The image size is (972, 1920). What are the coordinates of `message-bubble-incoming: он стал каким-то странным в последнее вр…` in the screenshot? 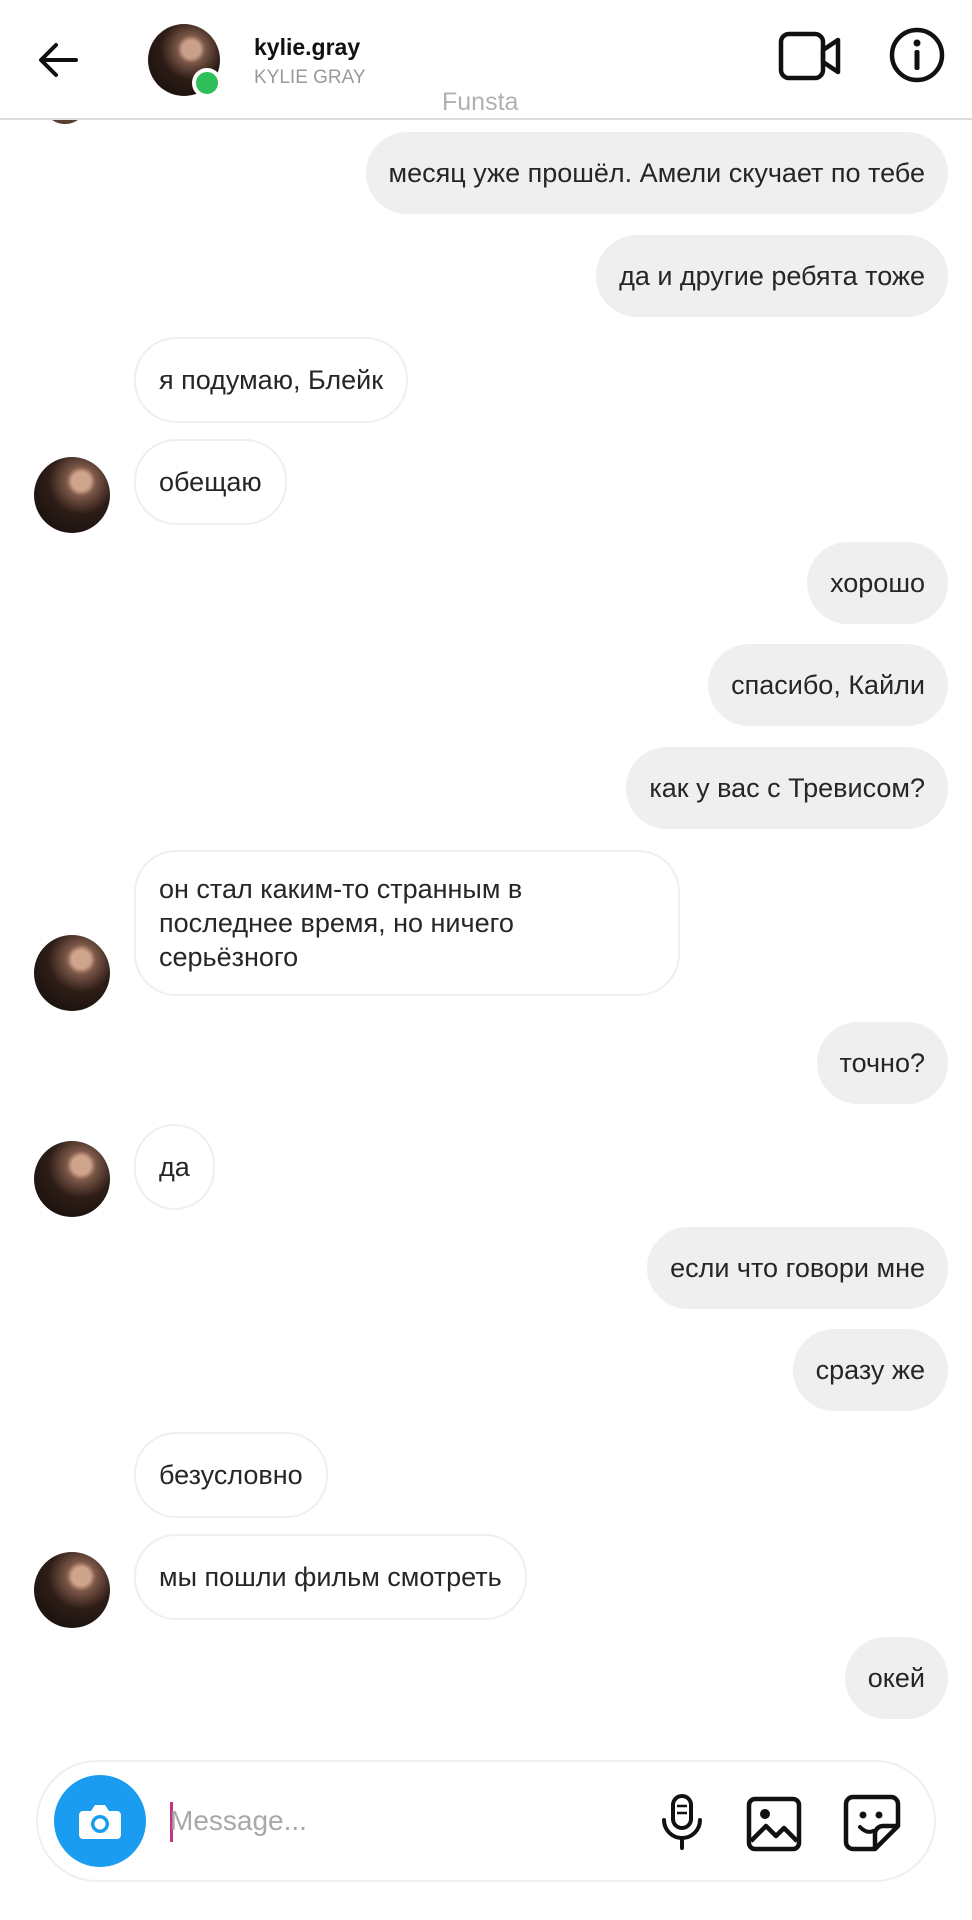 It's located at (407, 923).